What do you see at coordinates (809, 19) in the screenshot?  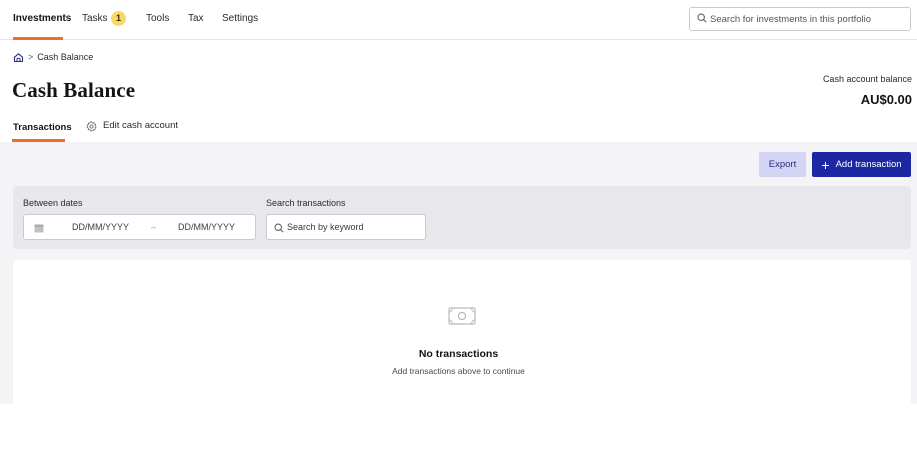 I see `portfolio-search-input` at bounding box center [809, 19].